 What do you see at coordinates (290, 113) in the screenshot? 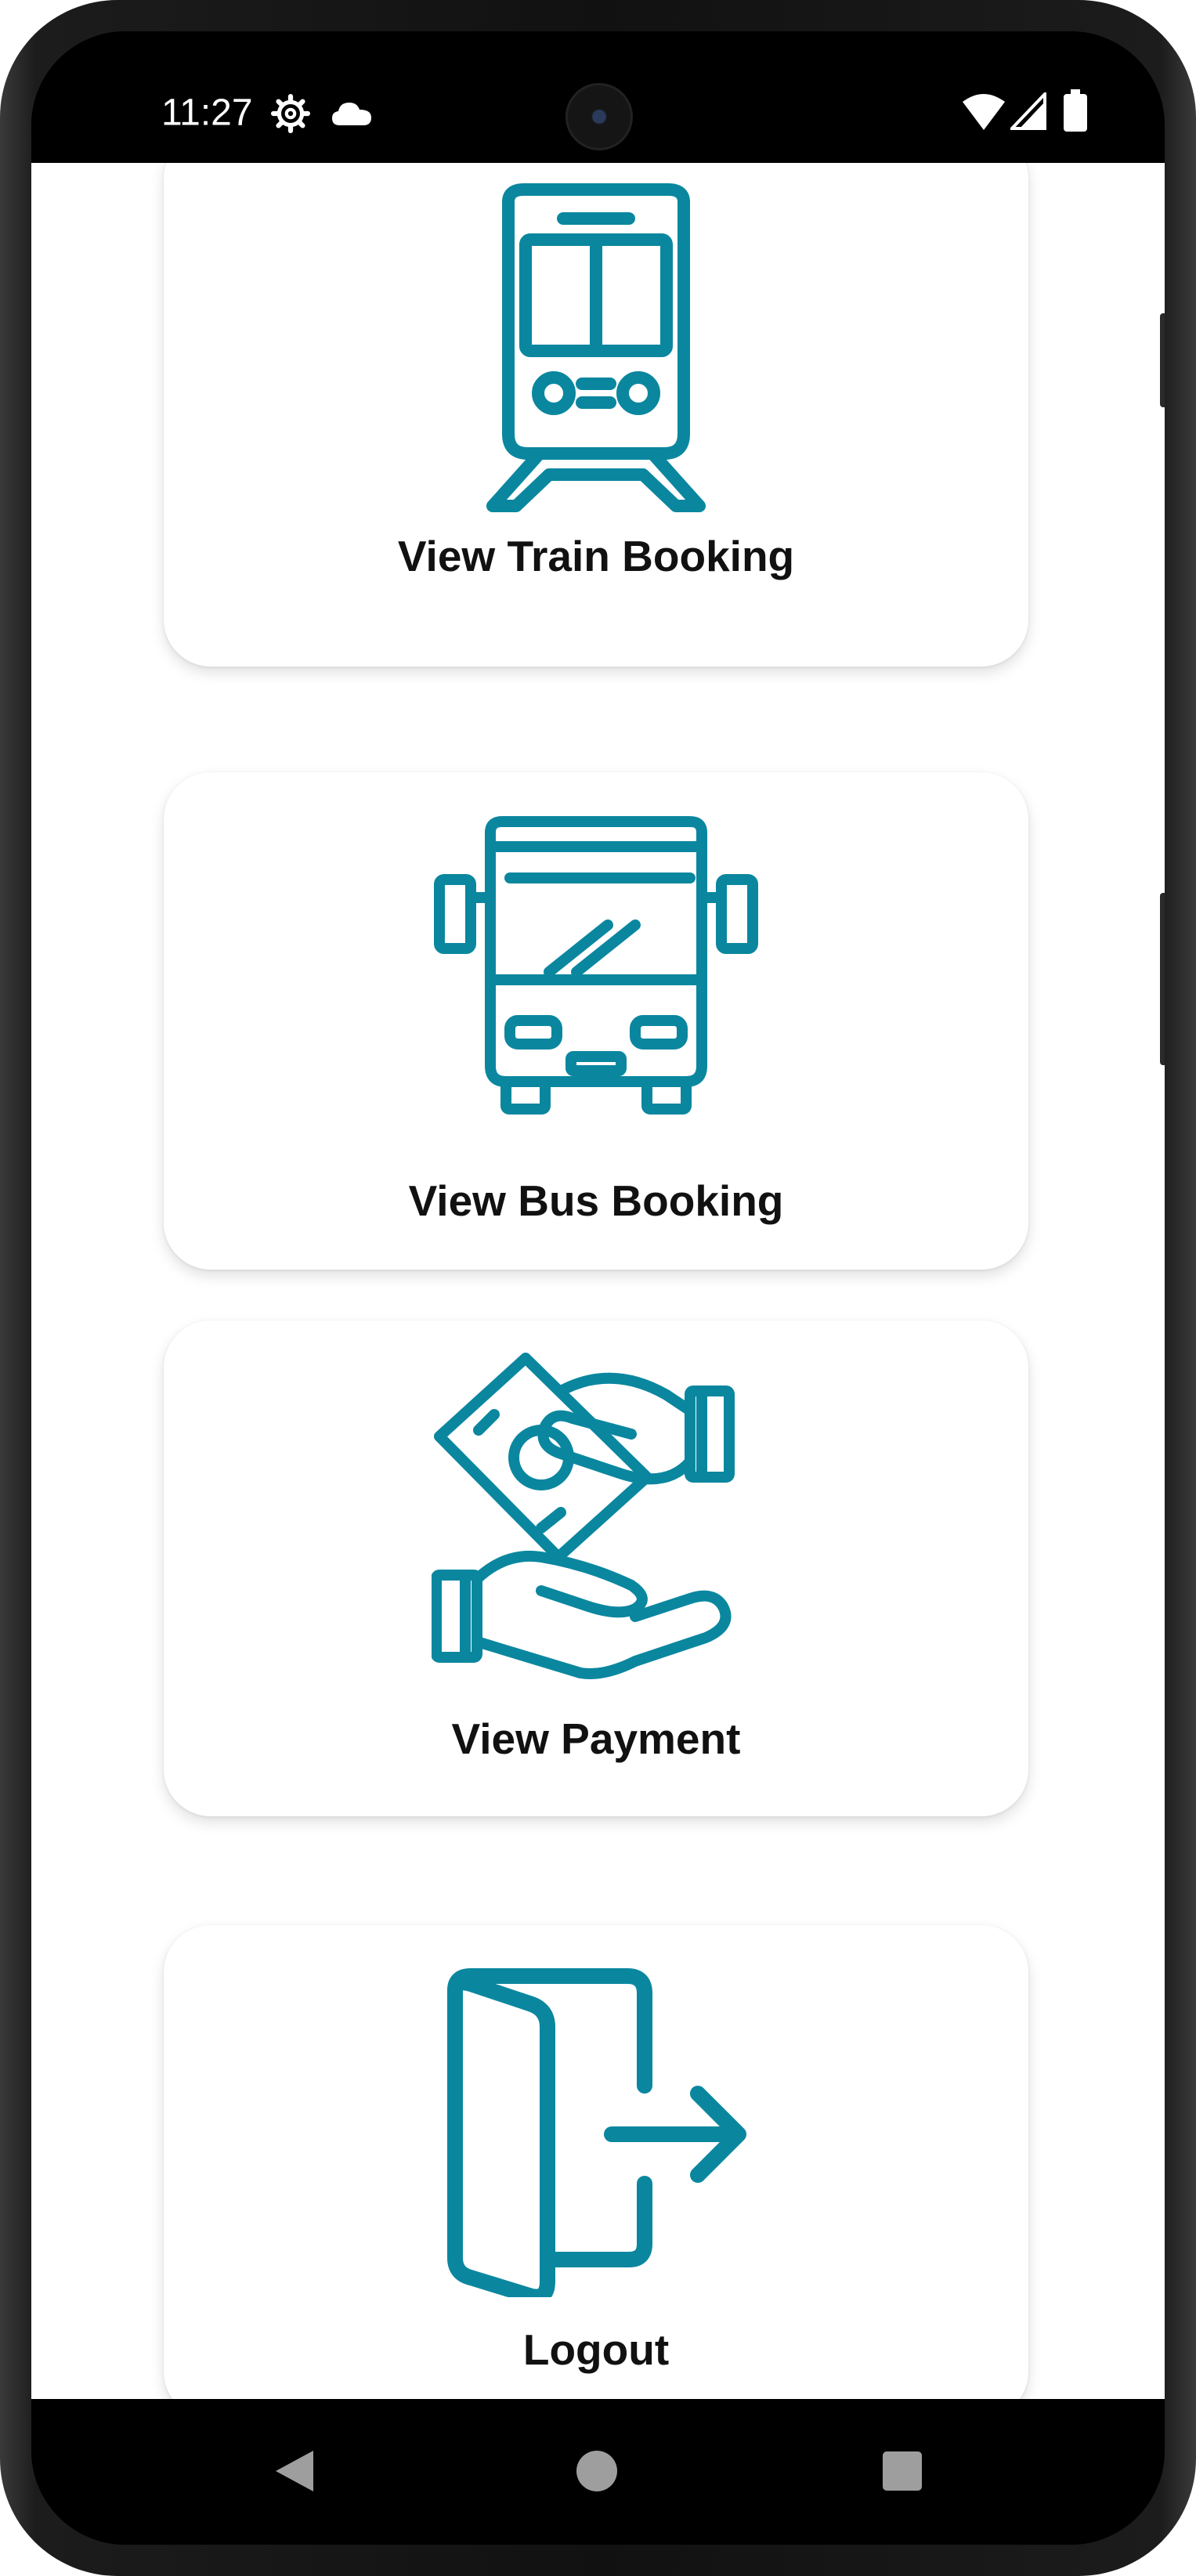
I see `settings-gear-icon` at bounding box center [290, 113].